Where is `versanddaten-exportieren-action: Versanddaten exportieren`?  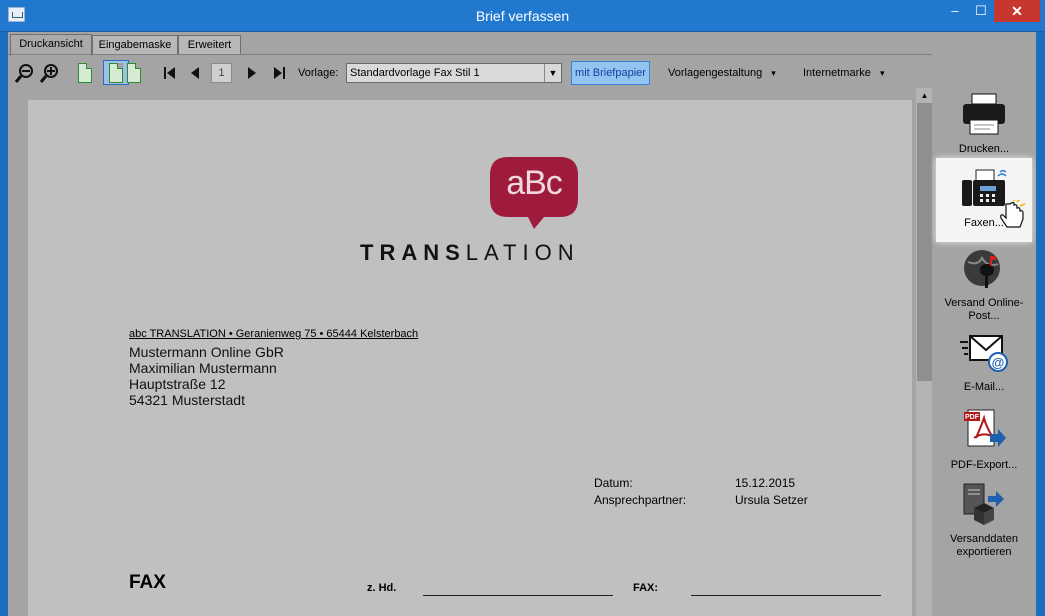 versanddaten-exportieren-action: Versanddaten exportieren is located at coordinates (984, 520).